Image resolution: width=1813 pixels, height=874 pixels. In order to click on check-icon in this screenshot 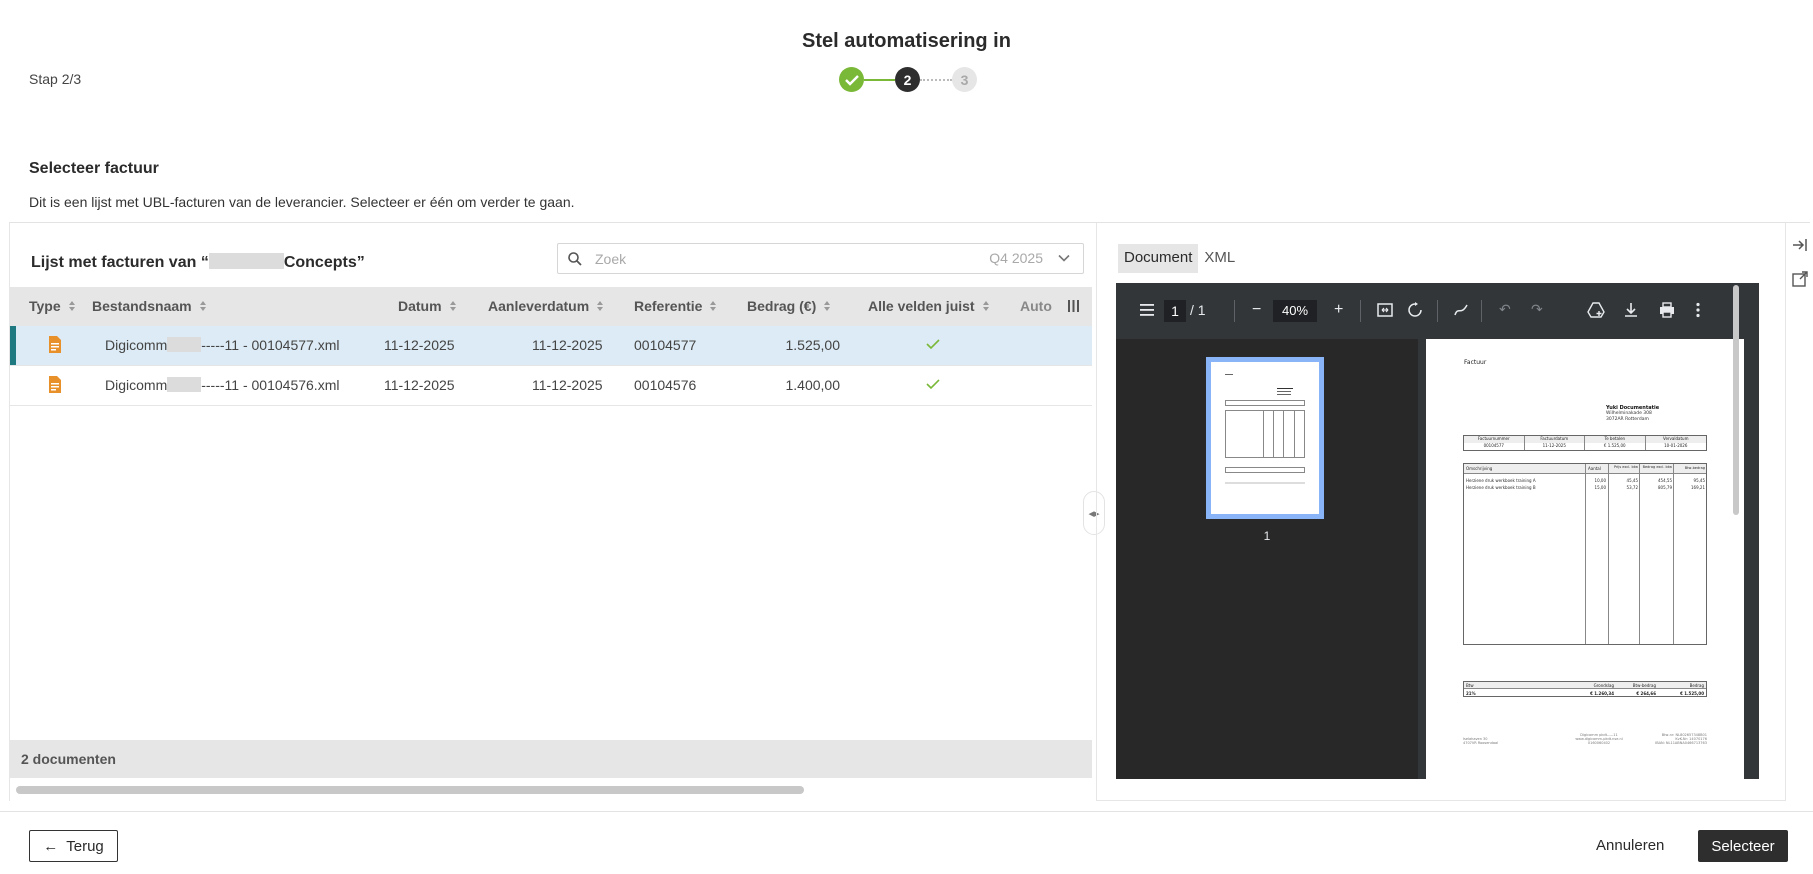, I will do `click(933, 344)`.